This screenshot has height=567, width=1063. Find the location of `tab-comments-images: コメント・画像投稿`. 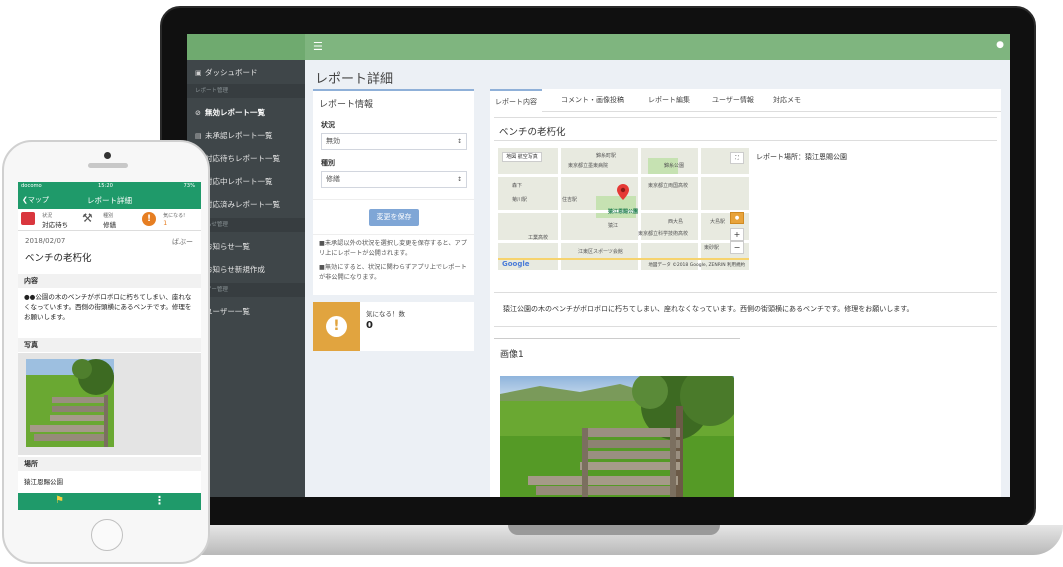

tab-comments-images: コメント・画像投稿 is located at coordinates (592, 100).